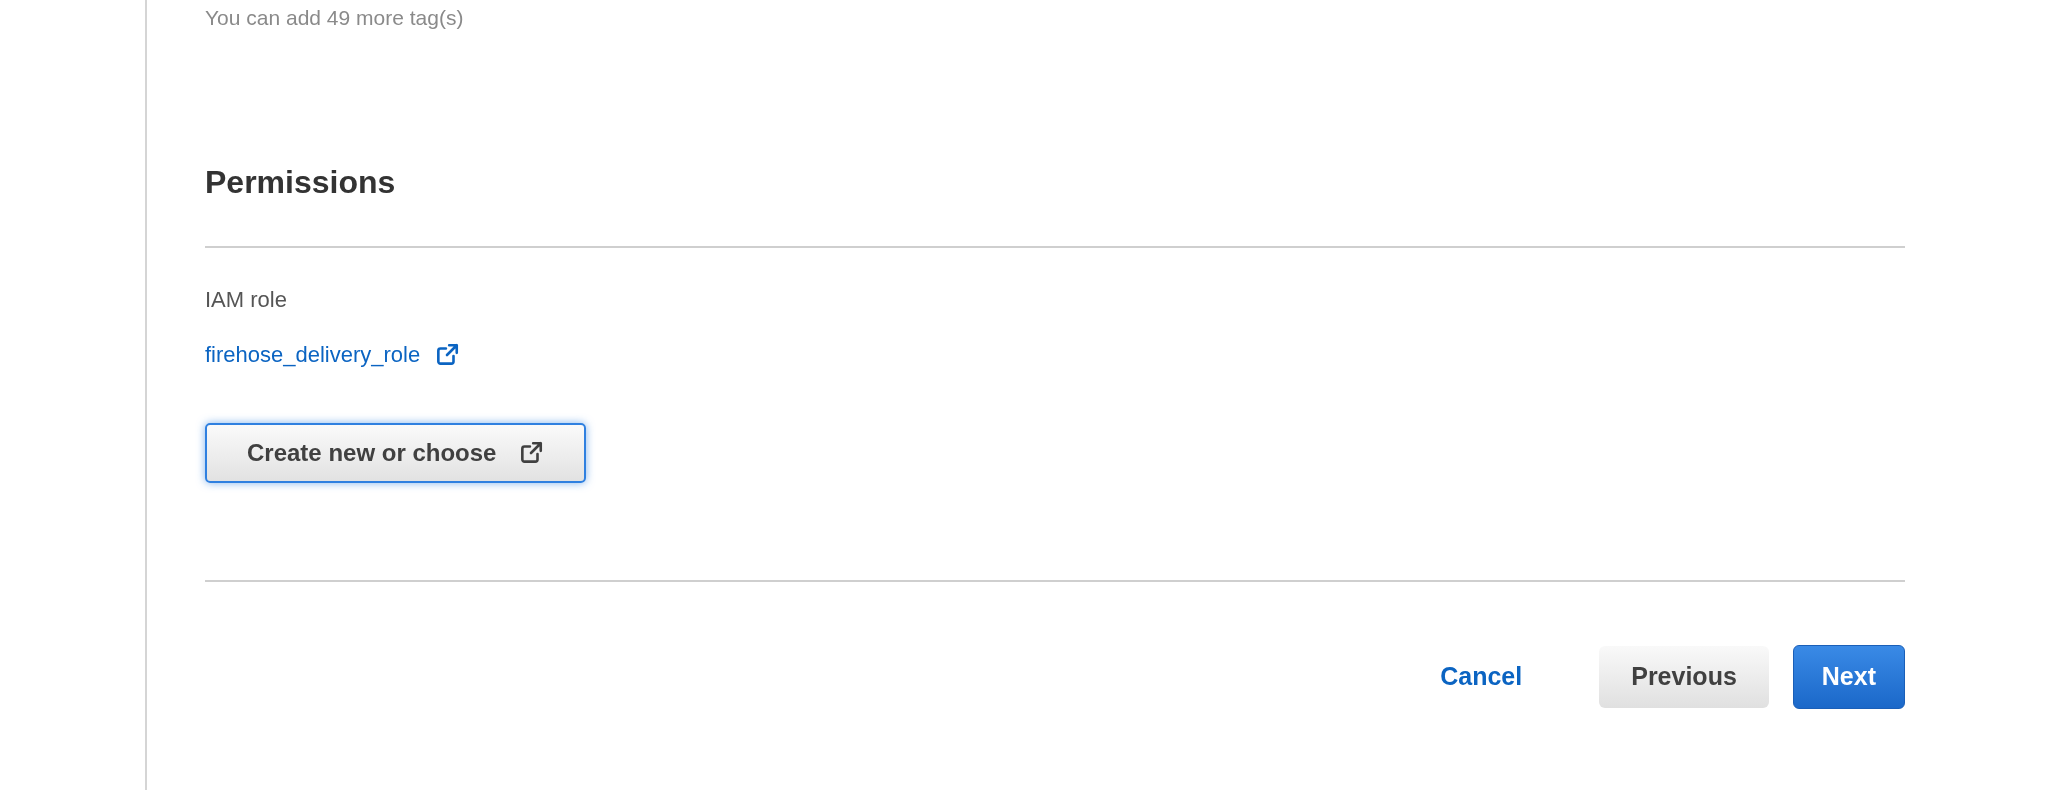 The image size is (2054, 790). What do you see at coordinates (246, 300) in the screenshot?
I see `field-label: IAM role` at bounding box center [246, 300].